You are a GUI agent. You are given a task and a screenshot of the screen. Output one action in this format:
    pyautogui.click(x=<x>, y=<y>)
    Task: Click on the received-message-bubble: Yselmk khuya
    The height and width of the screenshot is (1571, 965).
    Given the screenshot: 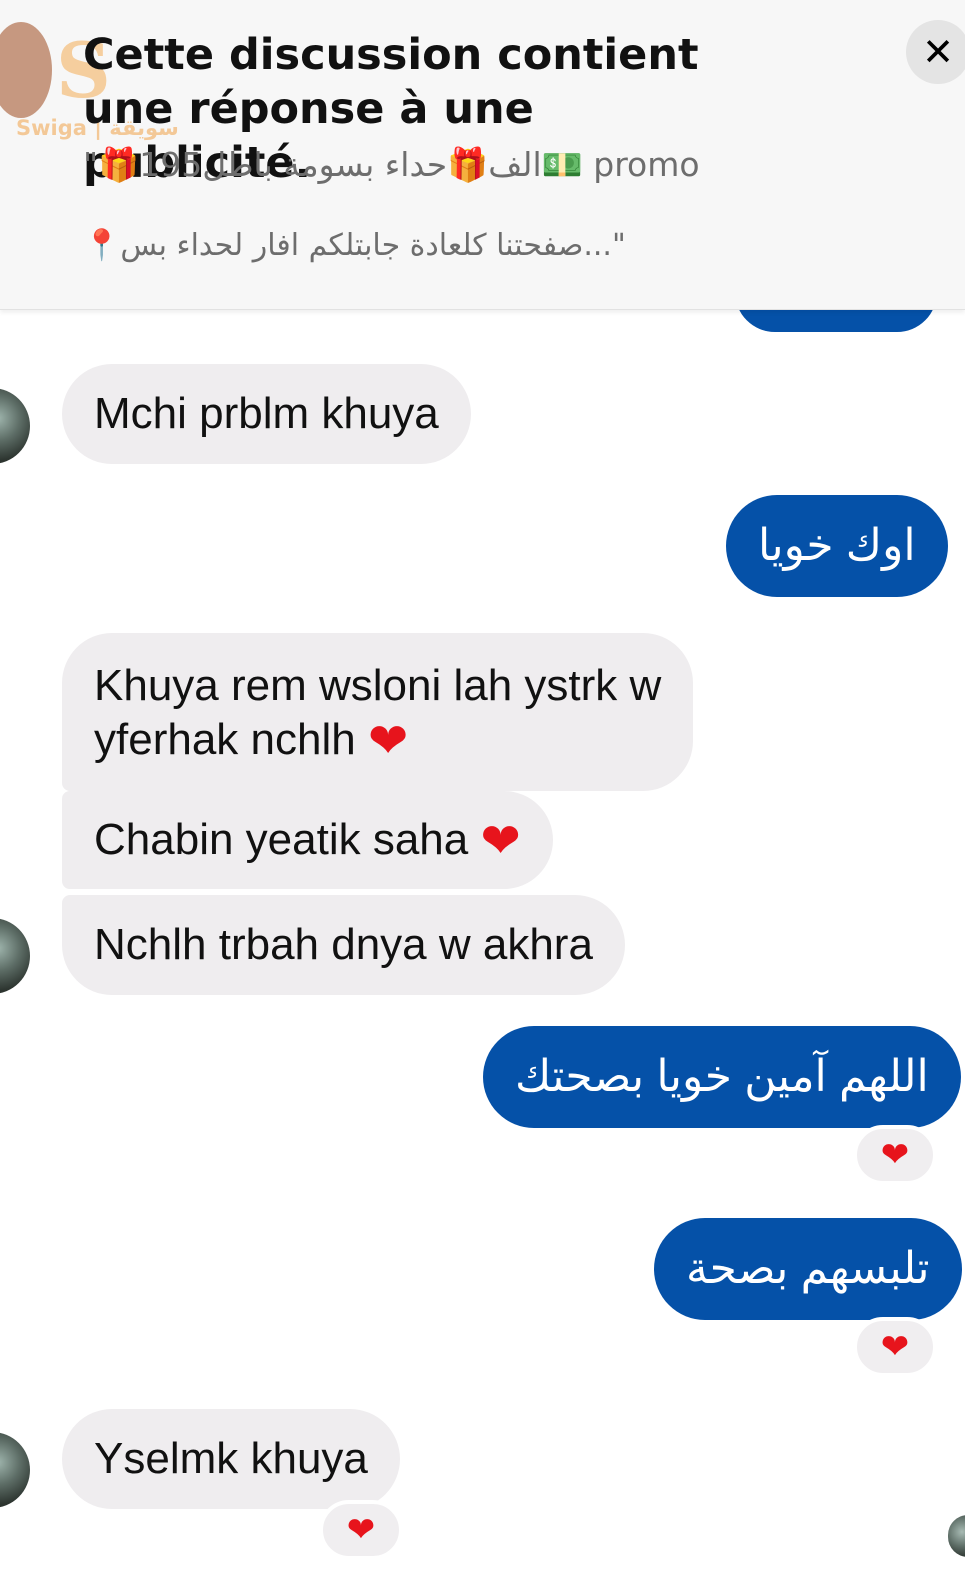 What is the action you would take?
    pyautogui.click(x=231, y=1459)
    